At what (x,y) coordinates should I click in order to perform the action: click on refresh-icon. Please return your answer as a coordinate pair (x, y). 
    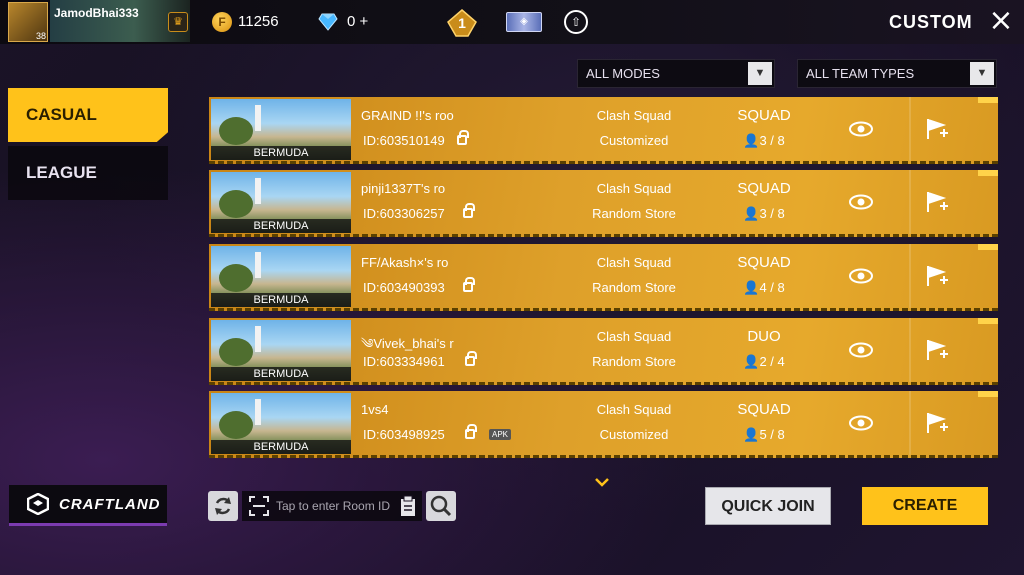
    Looking at the image, I should click on (223, 506).